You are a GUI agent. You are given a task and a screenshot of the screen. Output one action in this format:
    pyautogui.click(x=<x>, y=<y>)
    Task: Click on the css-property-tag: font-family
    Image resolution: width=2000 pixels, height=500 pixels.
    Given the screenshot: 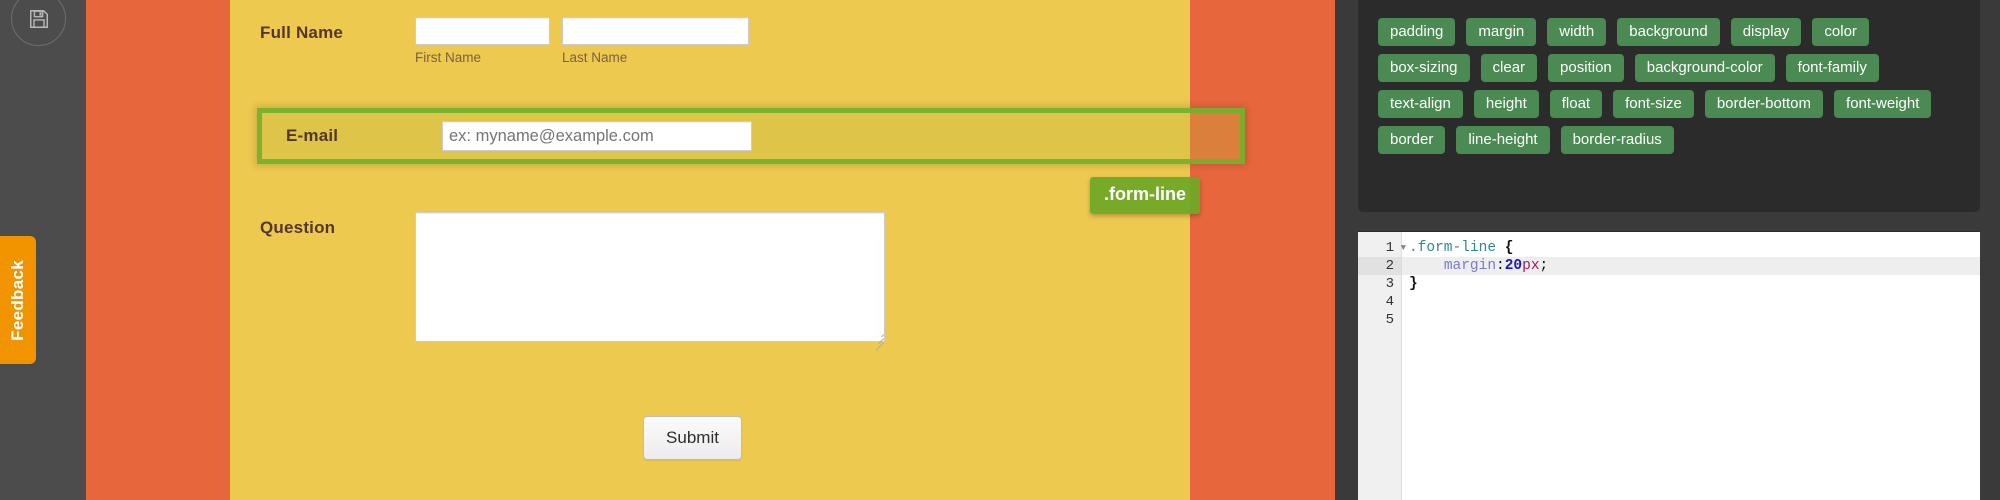 What is the action you would take?
    pyautogui.click(x=1832, y=68)
    